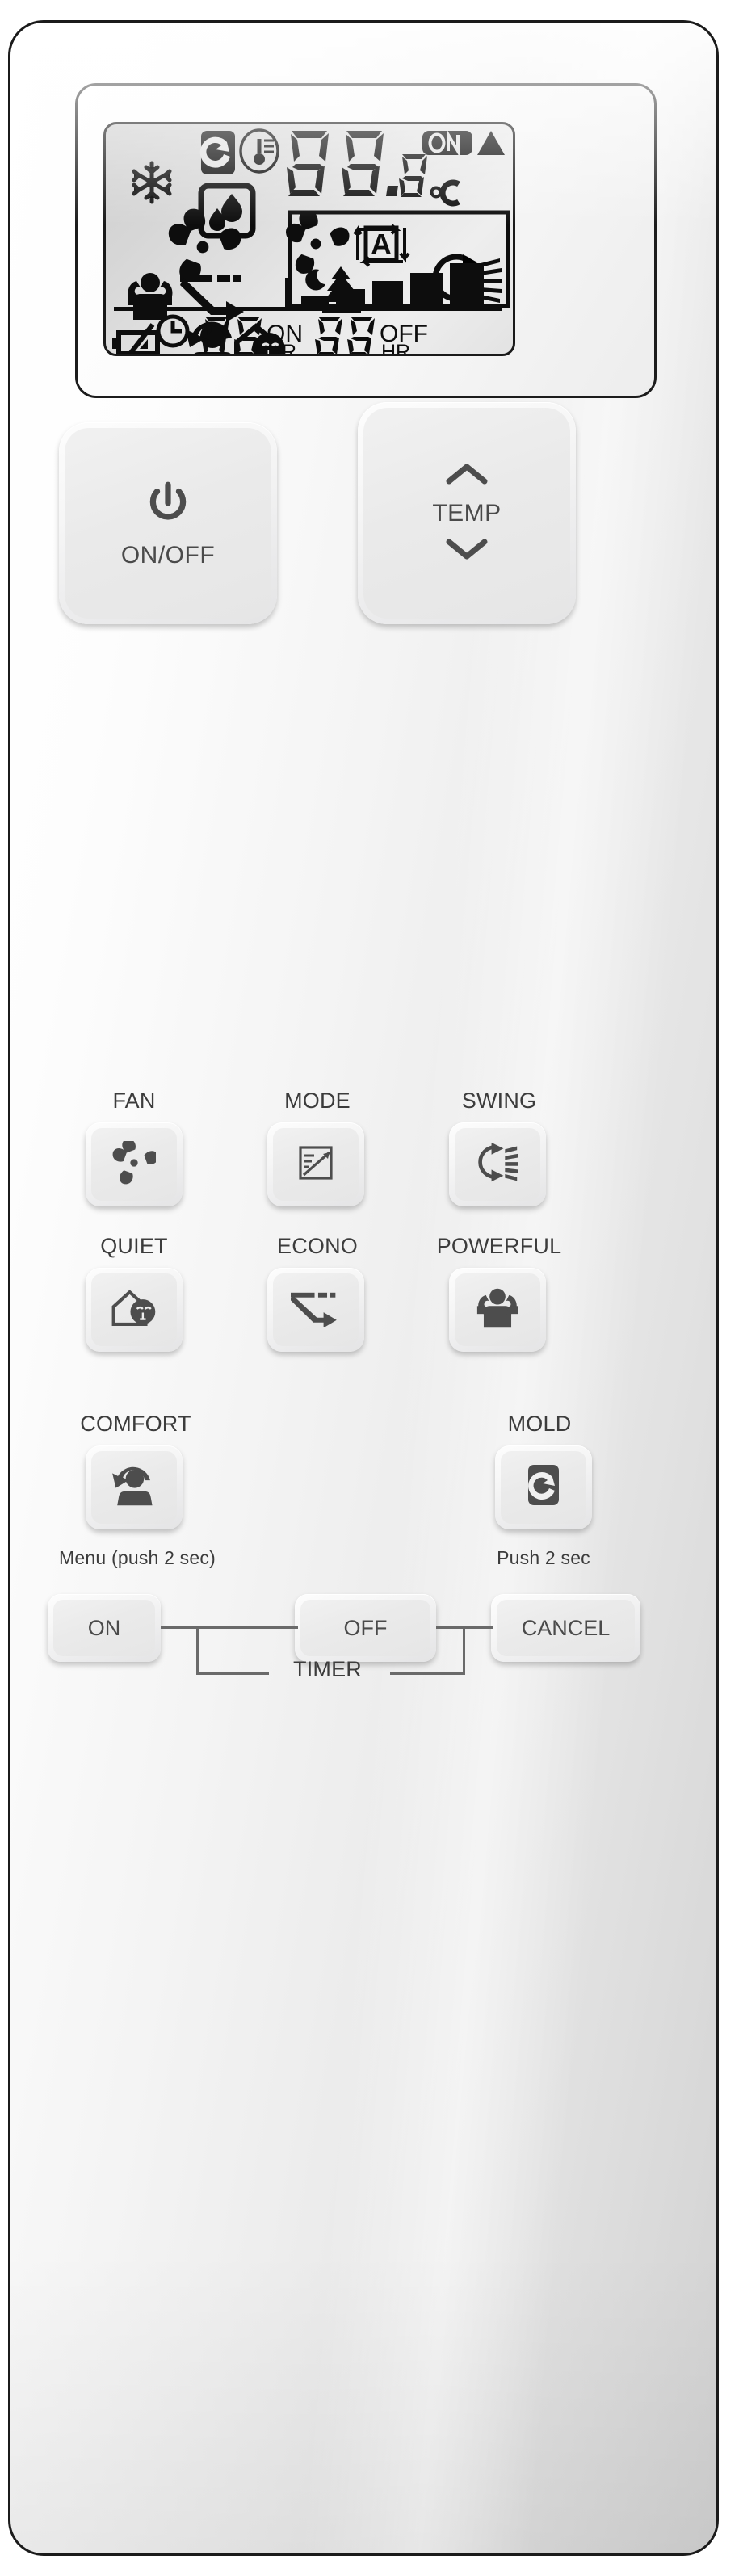 This screenshot has height=2576, width=743. I want to click on lcd-divider, so click(308, 309).